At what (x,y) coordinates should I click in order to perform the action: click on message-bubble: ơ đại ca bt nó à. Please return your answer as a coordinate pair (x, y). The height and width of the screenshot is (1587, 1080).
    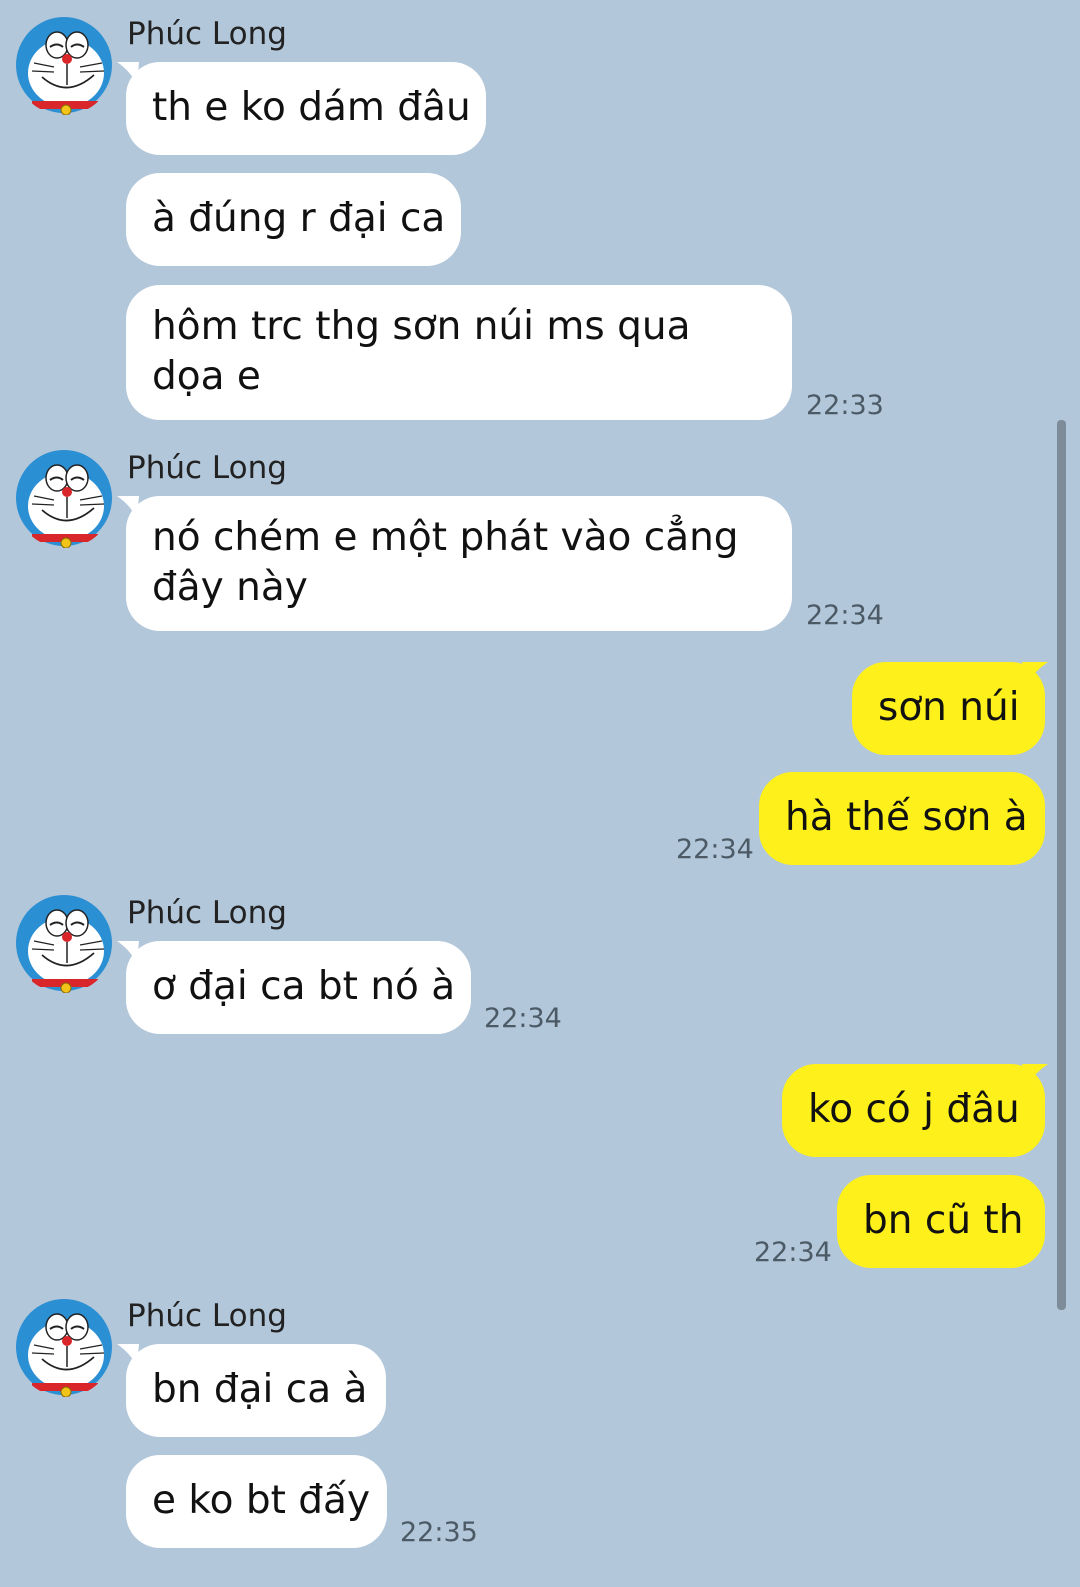
    Looking at the image, I should click on (298, 987).